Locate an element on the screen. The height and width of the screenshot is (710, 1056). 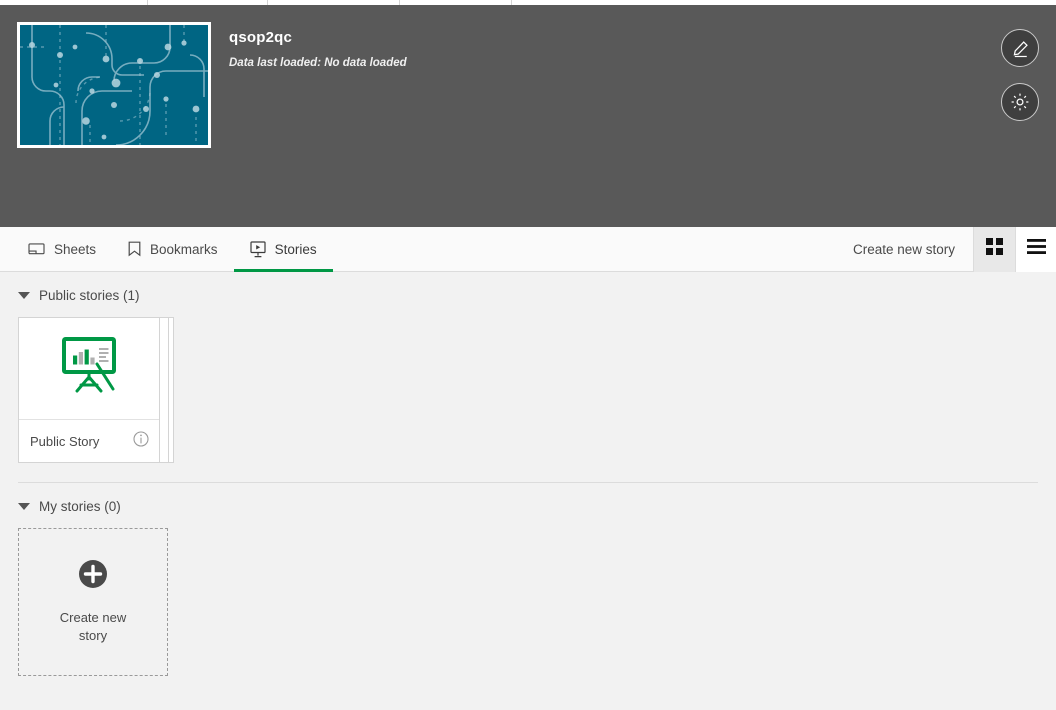
list-view-icon is located at coordinates (1036, 249).